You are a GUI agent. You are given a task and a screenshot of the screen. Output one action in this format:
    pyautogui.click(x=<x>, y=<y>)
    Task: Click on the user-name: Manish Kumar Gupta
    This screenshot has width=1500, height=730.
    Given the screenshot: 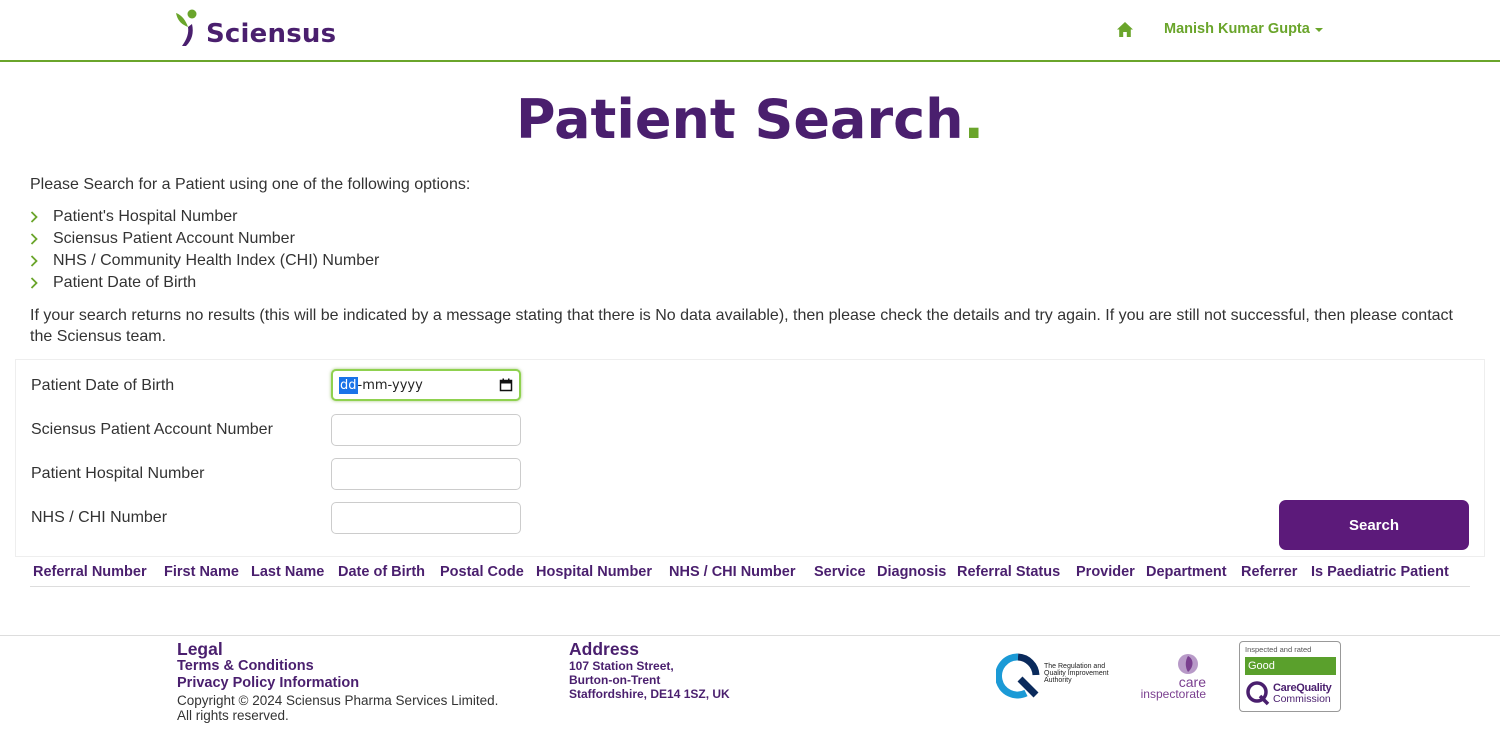 What is the action you would take?
    pyautogui.click(x=1237, y=29)
    